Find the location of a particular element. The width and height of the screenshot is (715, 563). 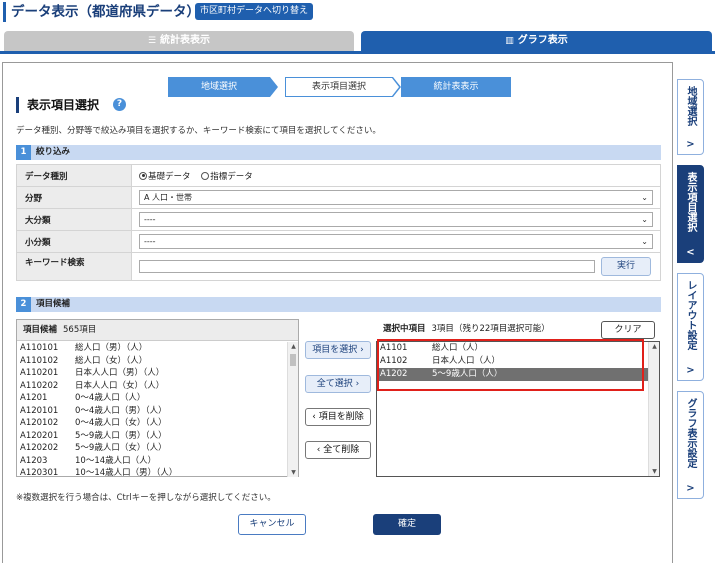

minor-category-label: 小分類 is located at coordinates (74, 241).